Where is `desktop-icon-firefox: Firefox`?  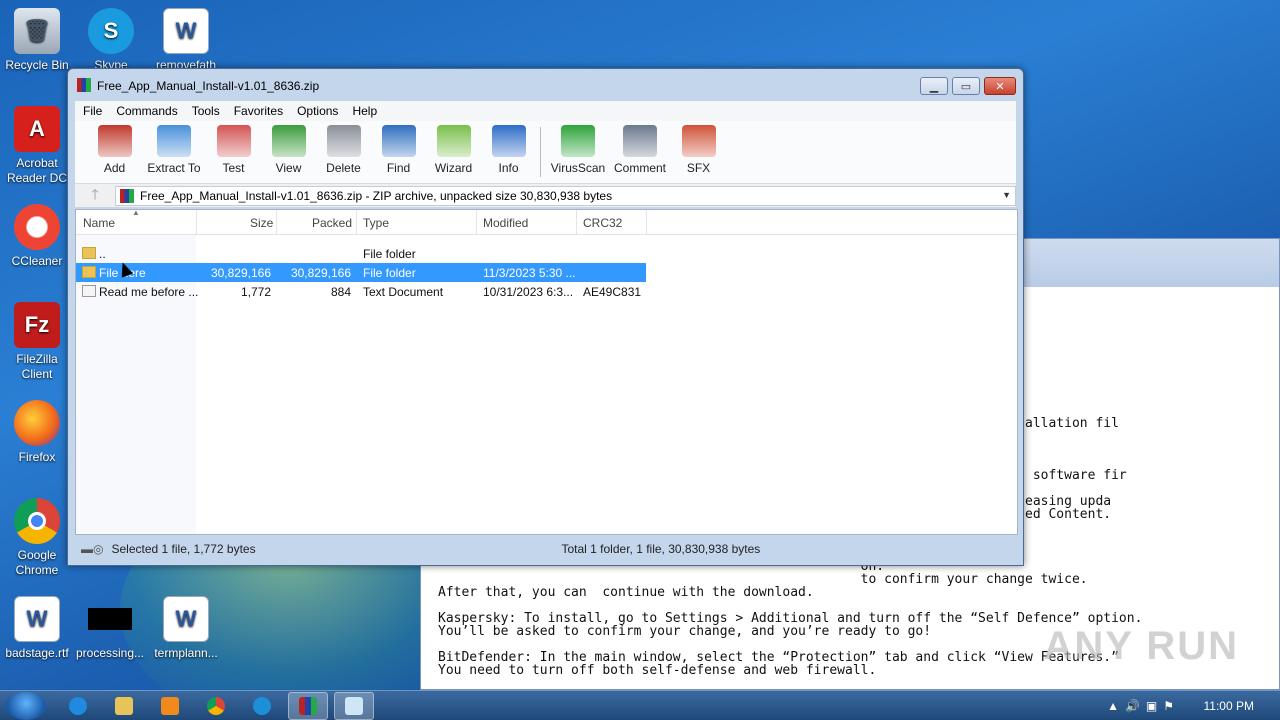
desktop-icon-firefox: Firefox is located at coordinates (37, 432).